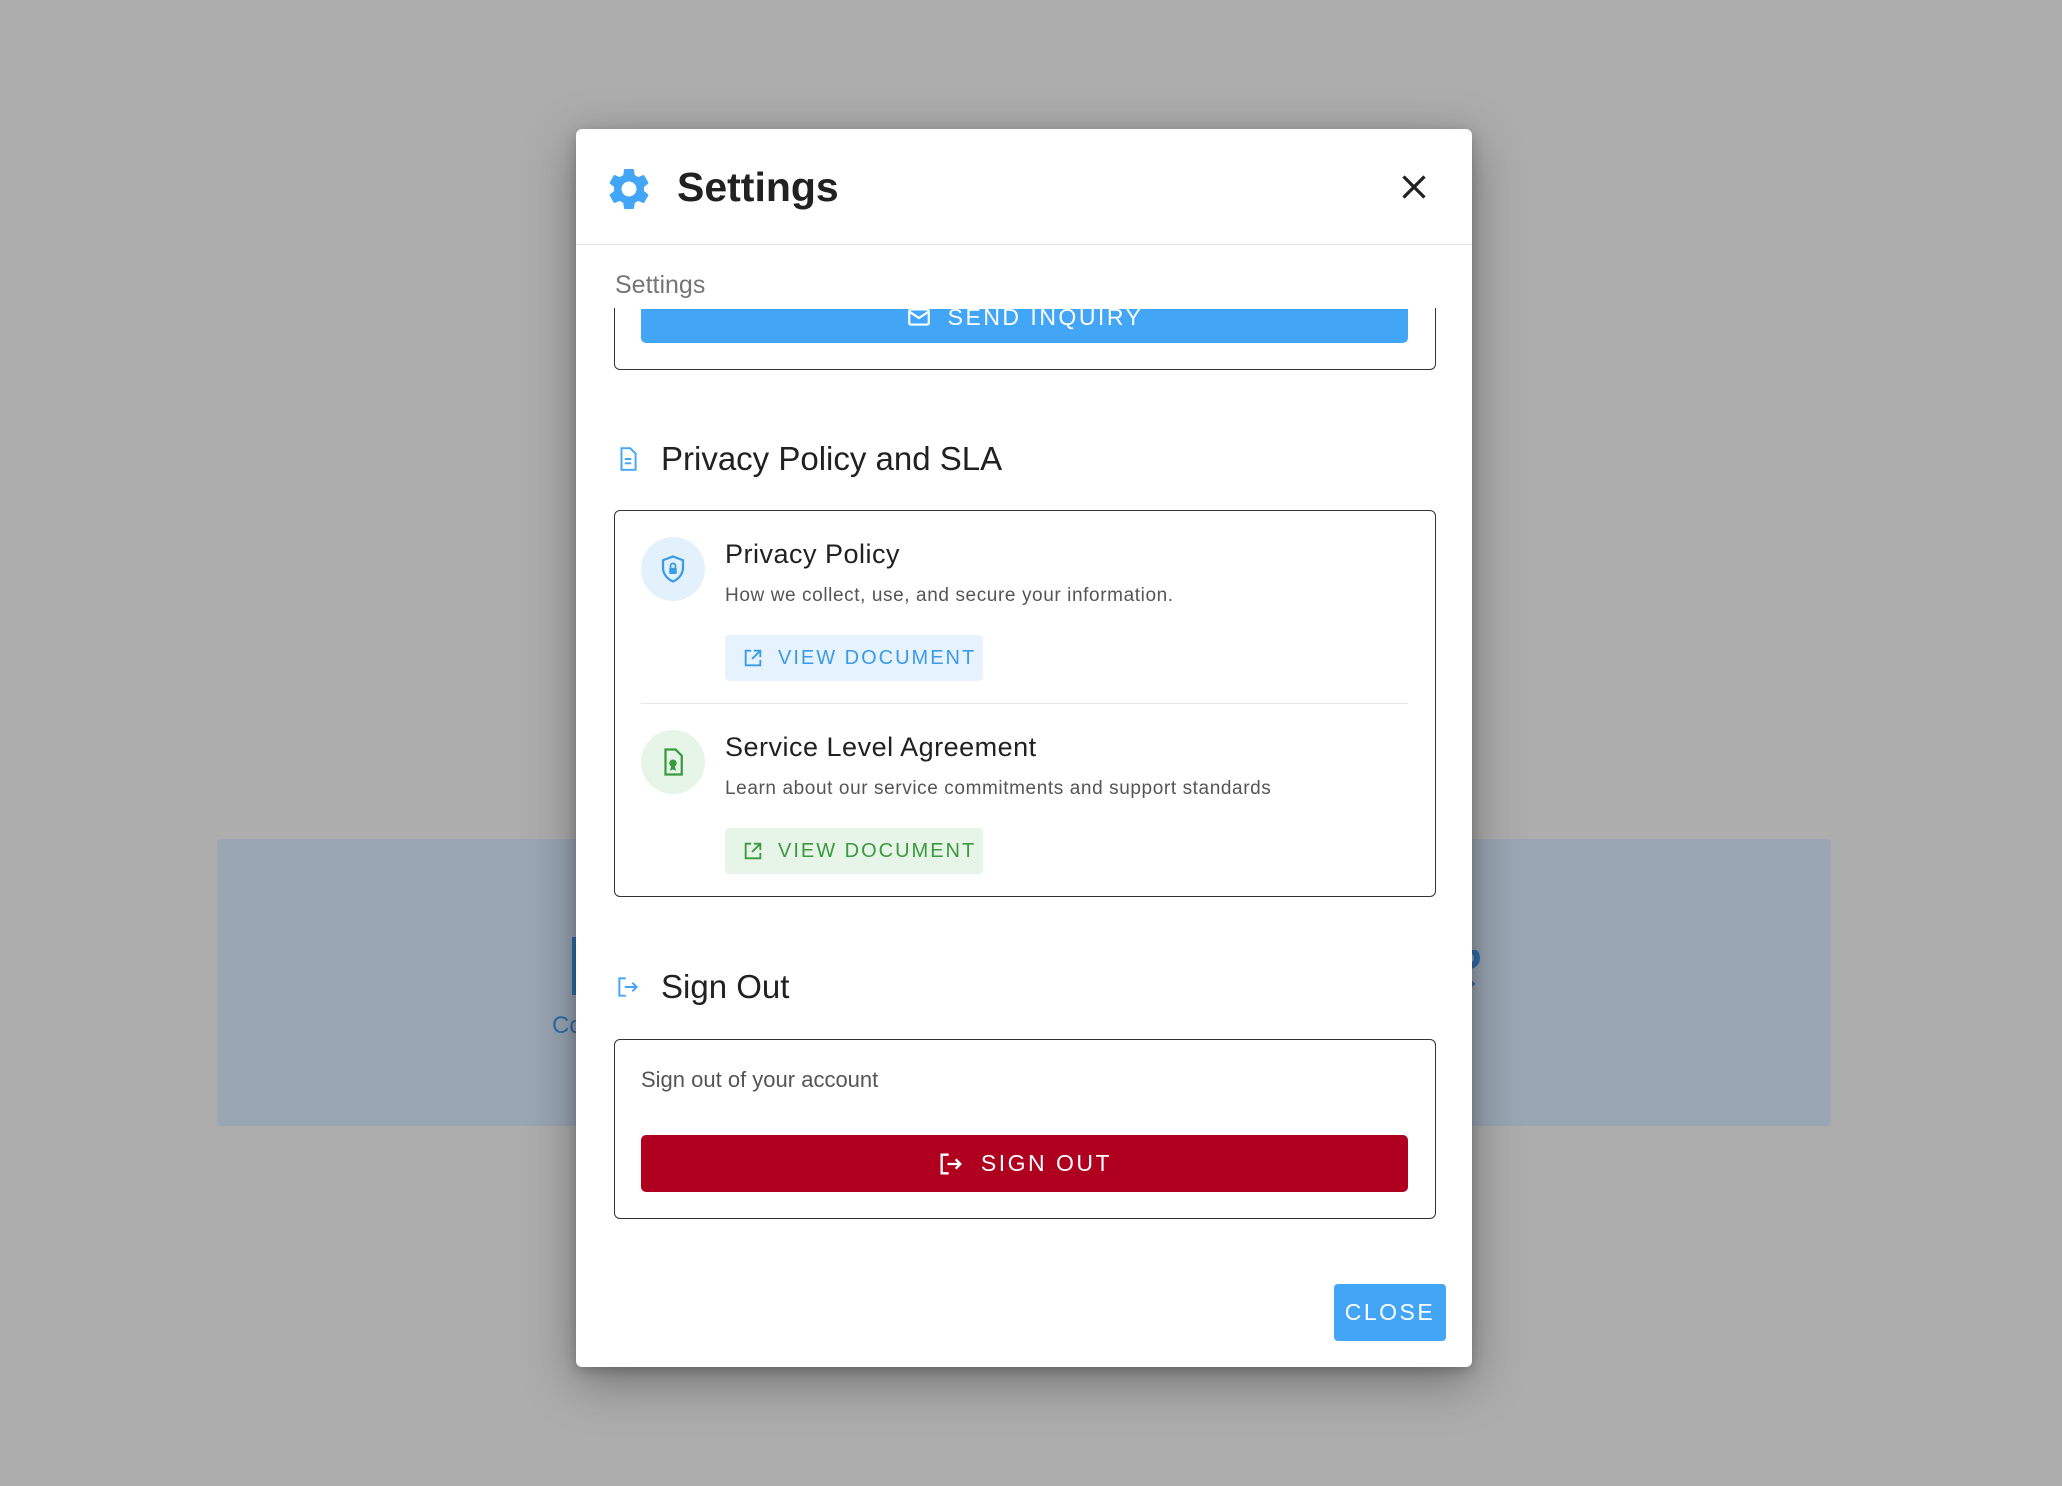 The width and height of the screenshot is (2062, 1486). I want to click on shield-lock-icon, so click(673, 569).